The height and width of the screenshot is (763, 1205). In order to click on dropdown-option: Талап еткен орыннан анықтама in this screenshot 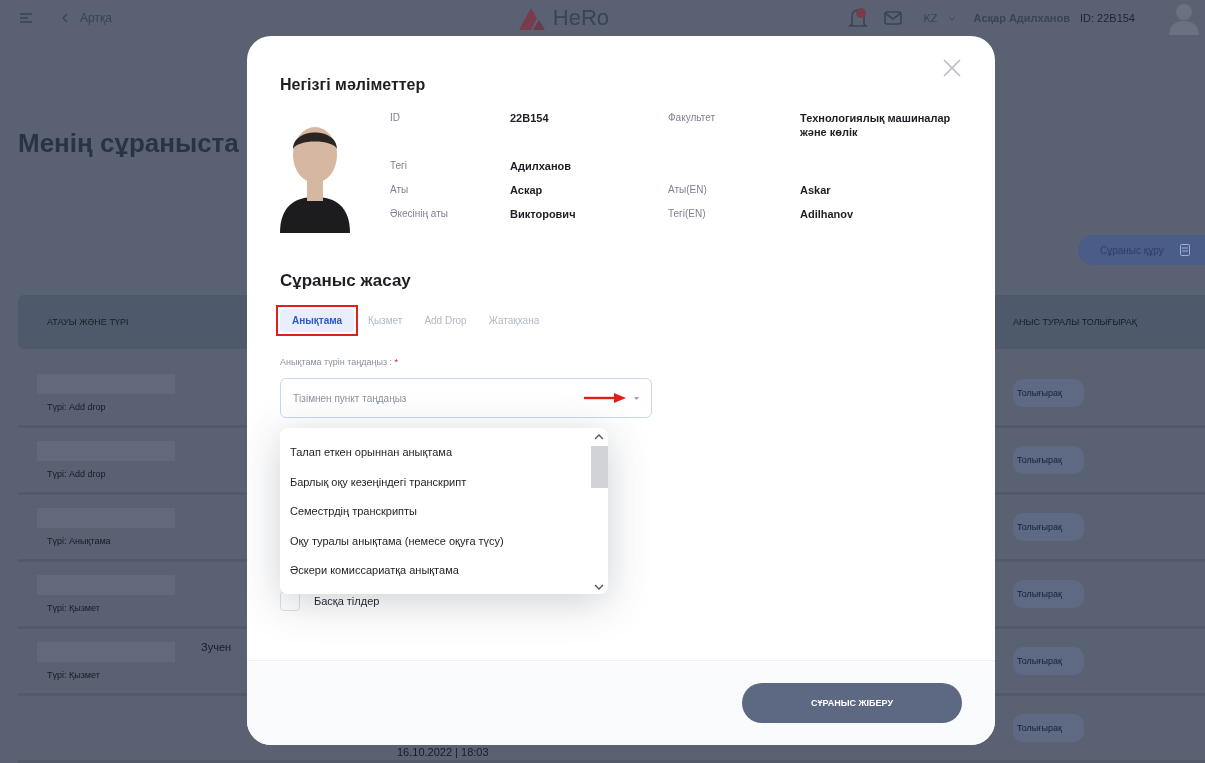, I will do `click(440, 457)`.